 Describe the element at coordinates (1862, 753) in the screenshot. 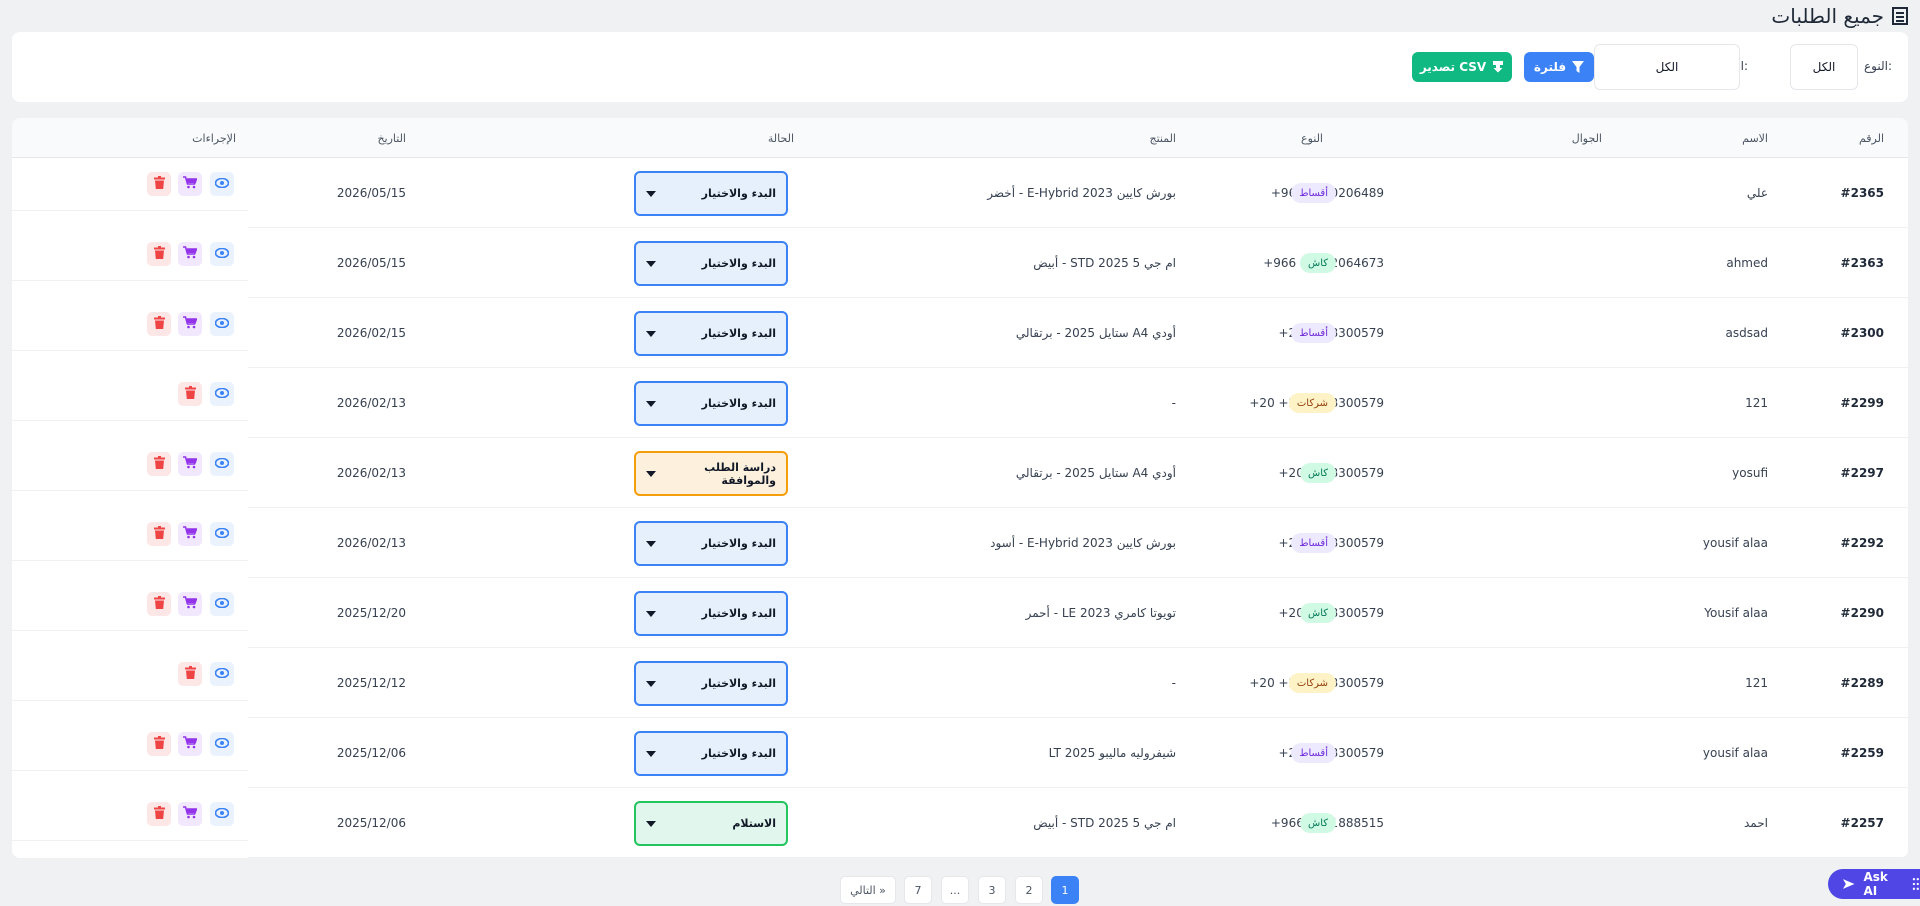

I see `order-number: #2259` at that location.